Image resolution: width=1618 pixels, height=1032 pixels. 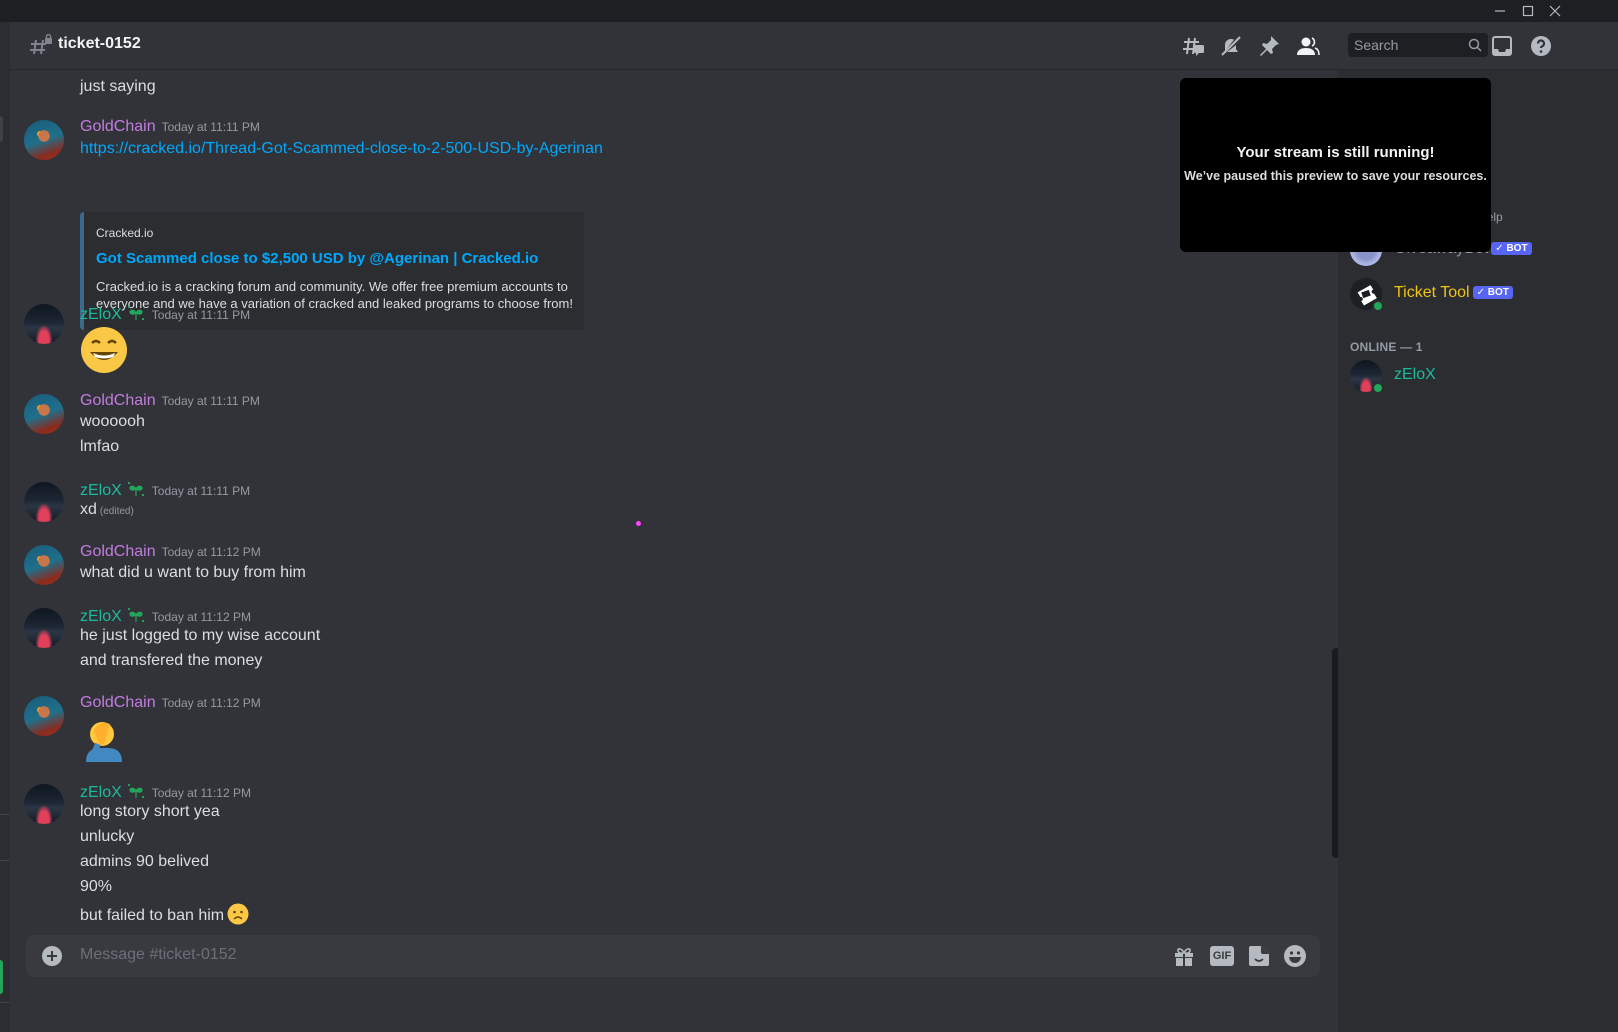 I want to click on hash-lock-icon, so click(x=41, y=44).